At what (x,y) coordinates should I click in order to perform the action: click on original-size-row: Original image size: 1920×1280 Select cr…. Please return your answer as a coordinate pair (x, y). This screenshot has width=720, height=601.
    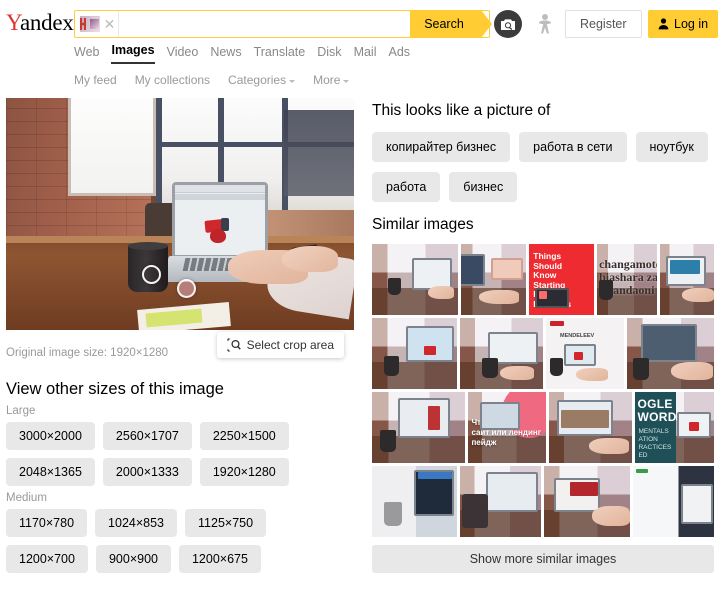
    Looking at the image, I should click on (180, 349).